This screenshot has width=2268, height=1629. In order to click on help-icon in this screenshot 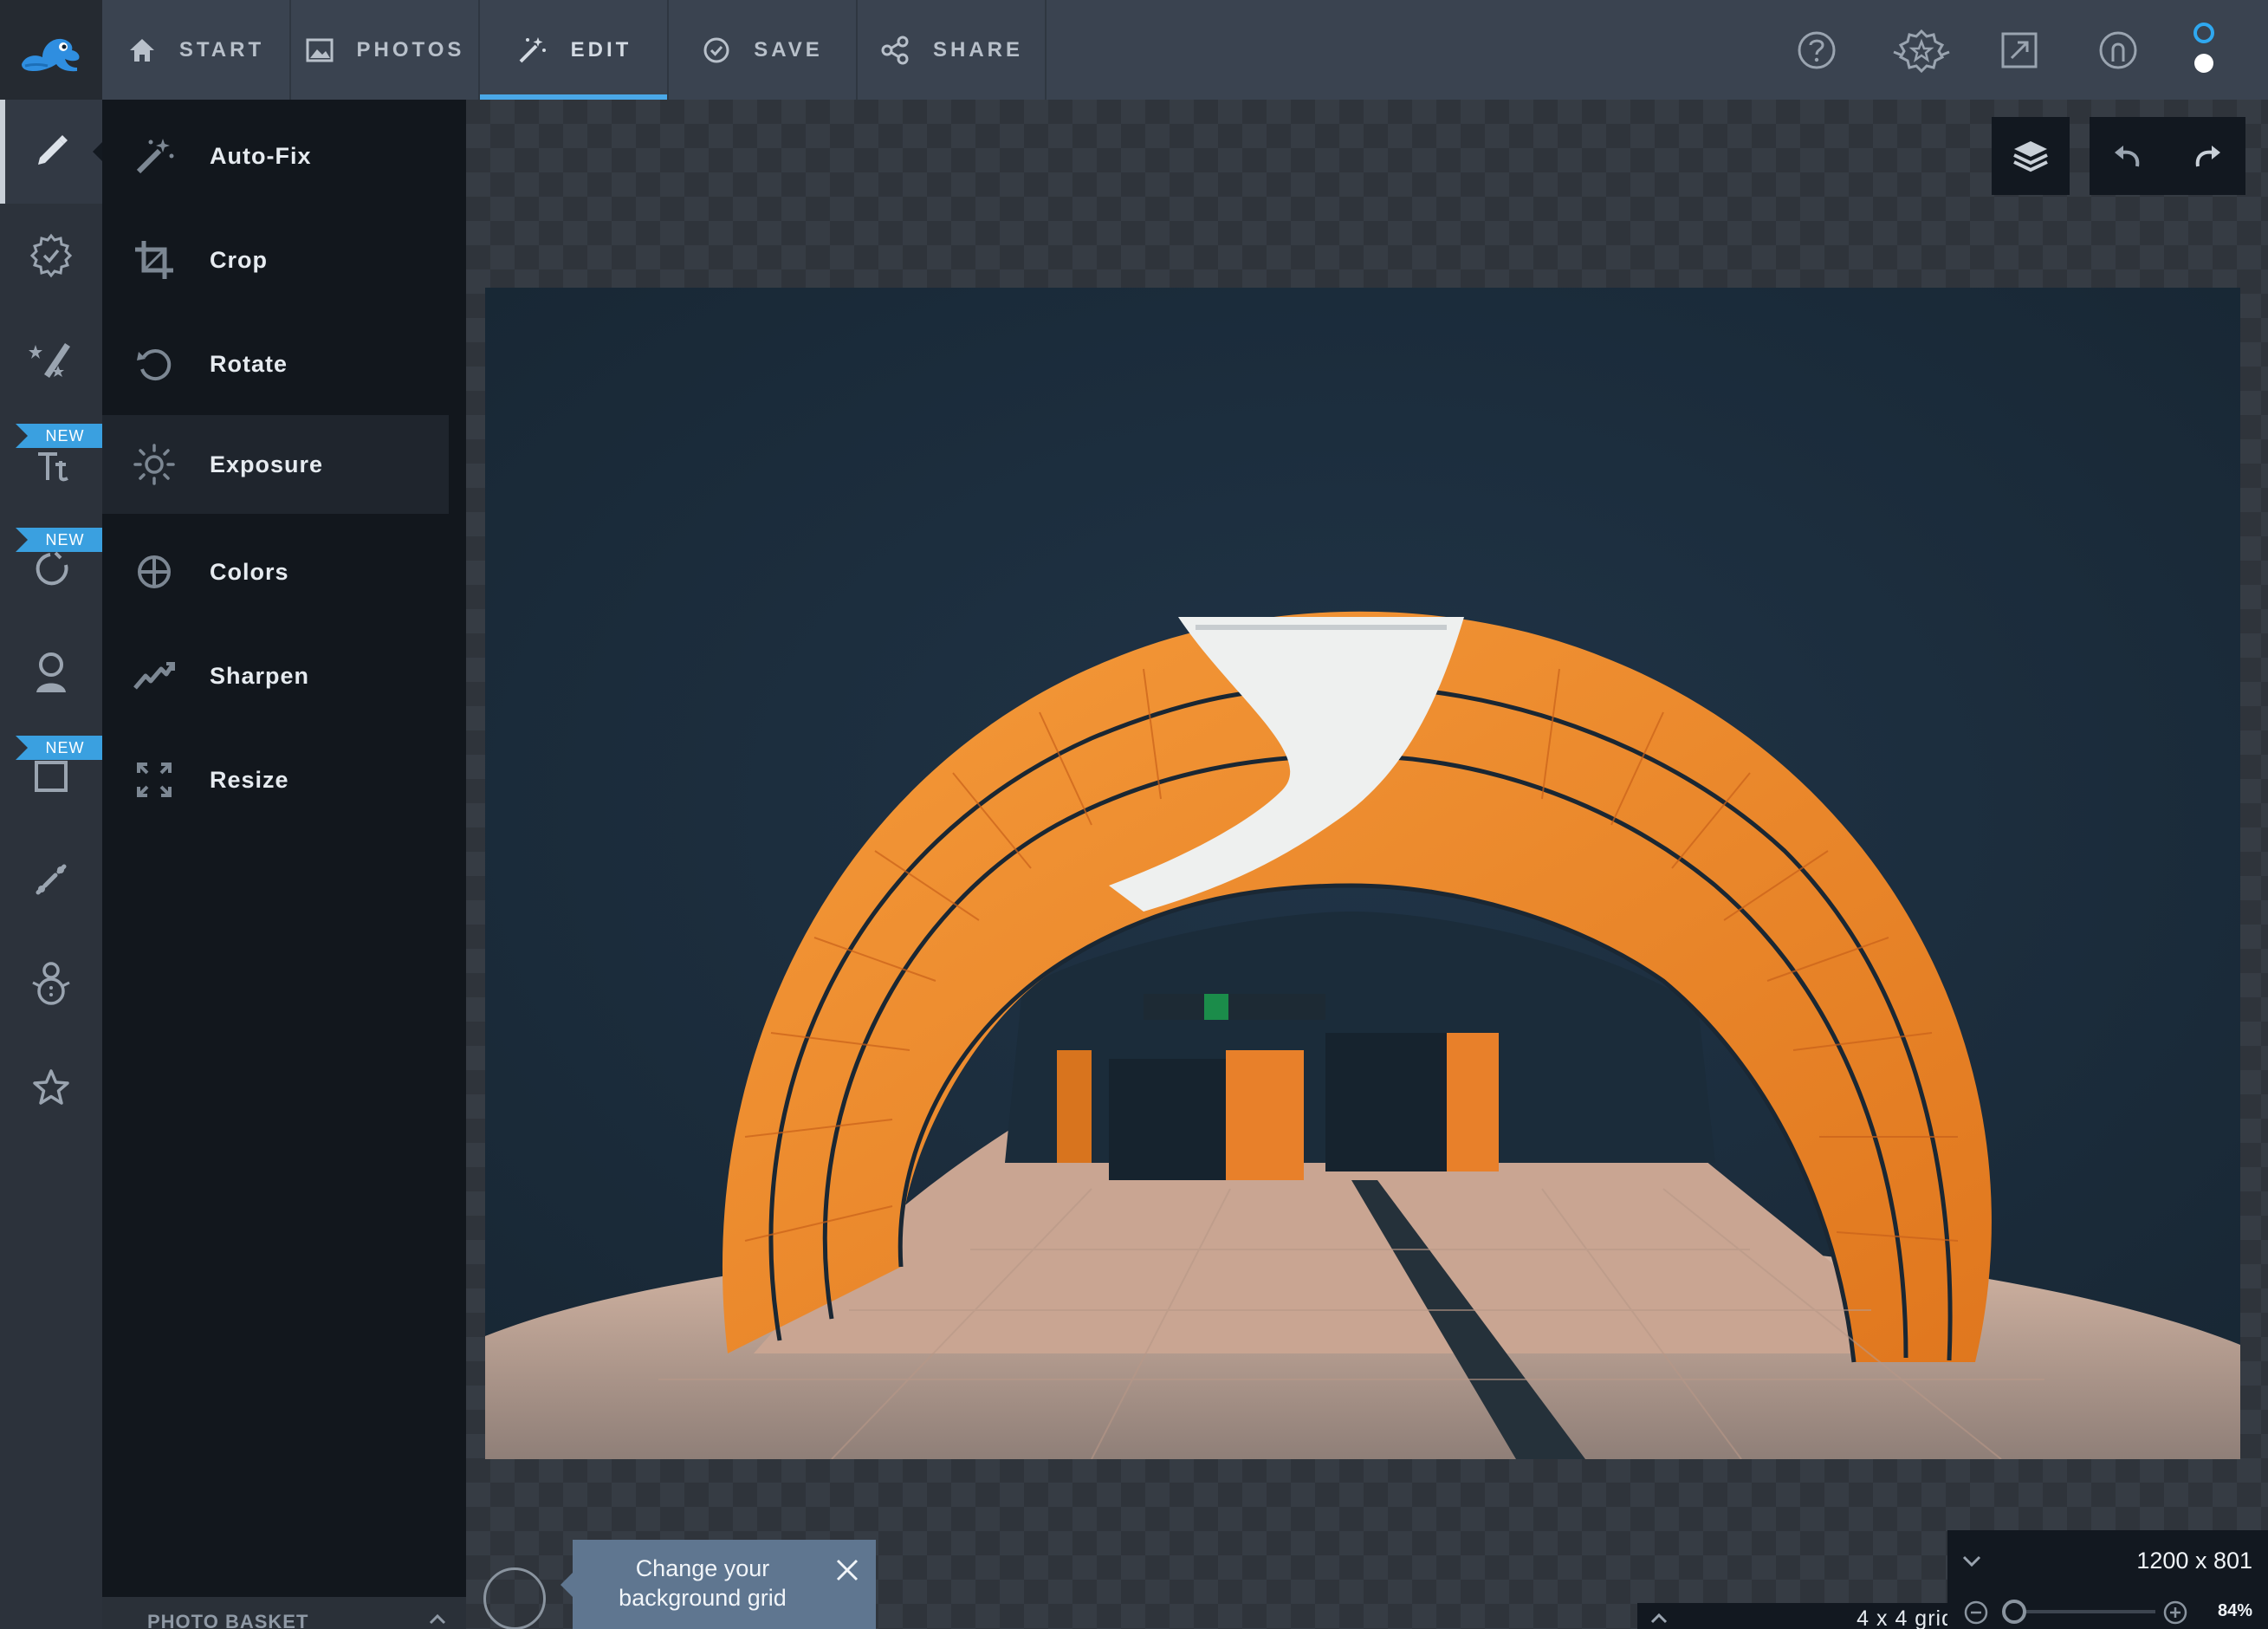, I will do `click(1817, 50)`.